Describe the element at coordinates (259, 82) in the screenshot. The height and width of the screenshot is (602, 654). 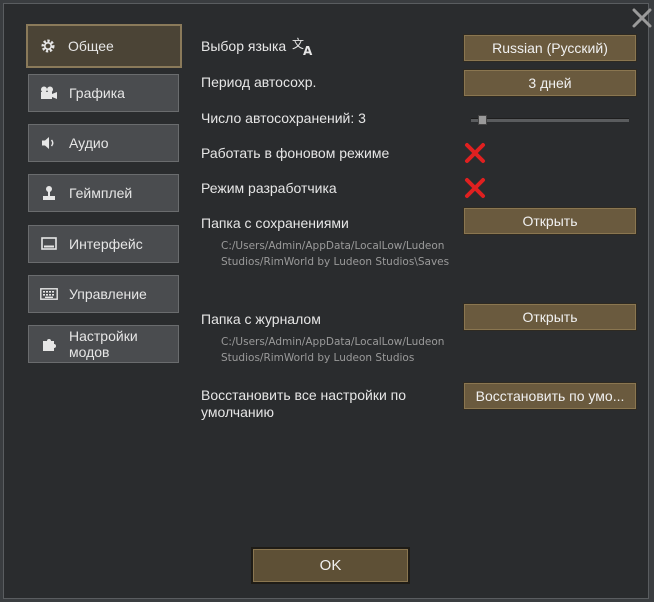
I see `autosave-period-label: Период автосохр.` at that location.